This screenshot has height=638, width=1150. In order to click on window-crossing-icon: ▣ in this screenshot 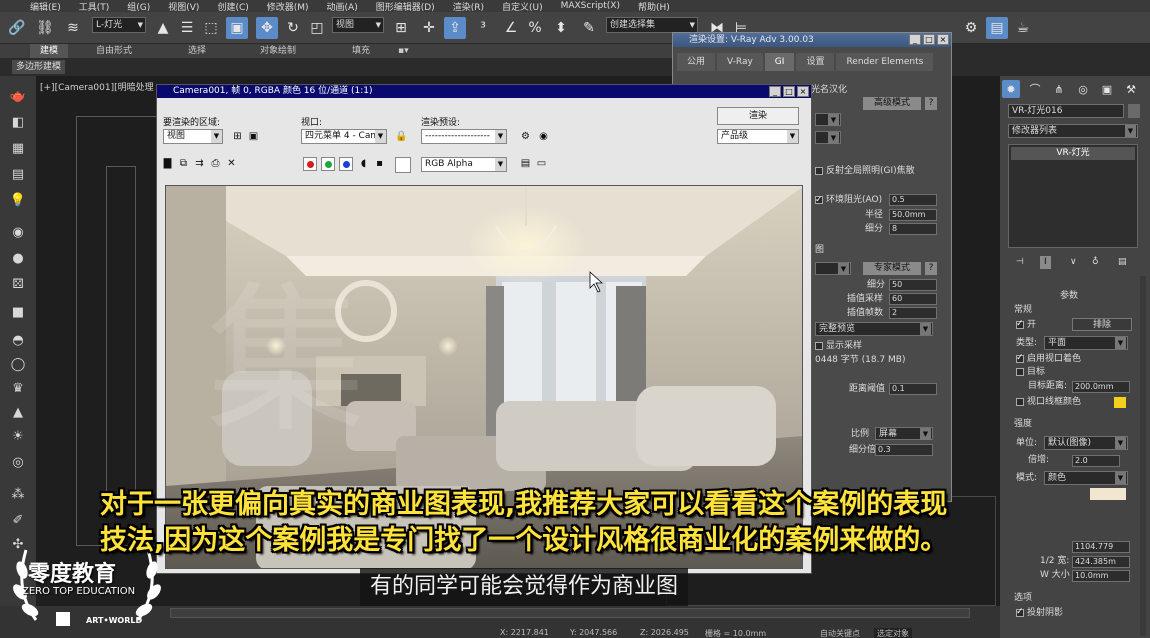, I will do `click(237, 28)`.